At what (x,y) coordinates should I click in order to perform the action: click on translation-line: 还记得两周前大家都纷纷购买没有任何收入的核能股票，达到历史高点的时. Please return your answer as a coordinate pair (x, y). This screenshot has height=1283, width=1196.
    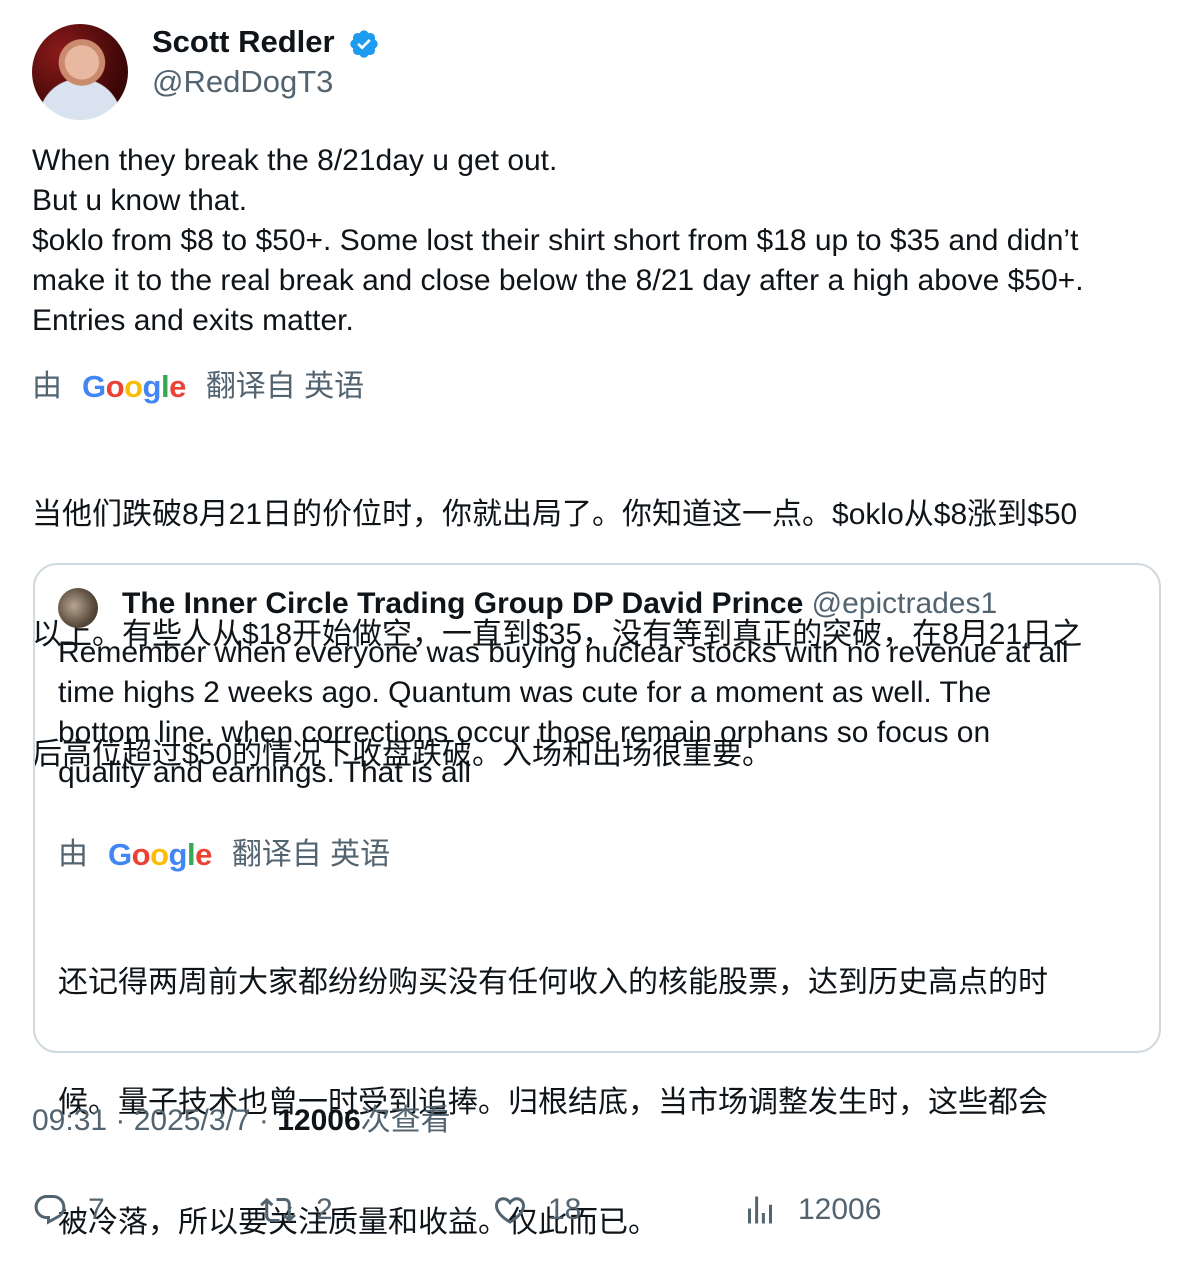
    Looking at the image, I should click on (553, 982).